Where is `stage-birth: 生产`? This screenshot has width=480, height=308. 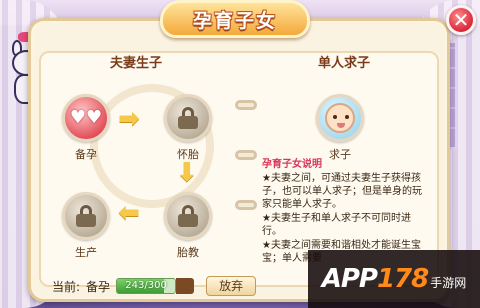 stage-birth: 生产 is located at coordinates (86, 226).